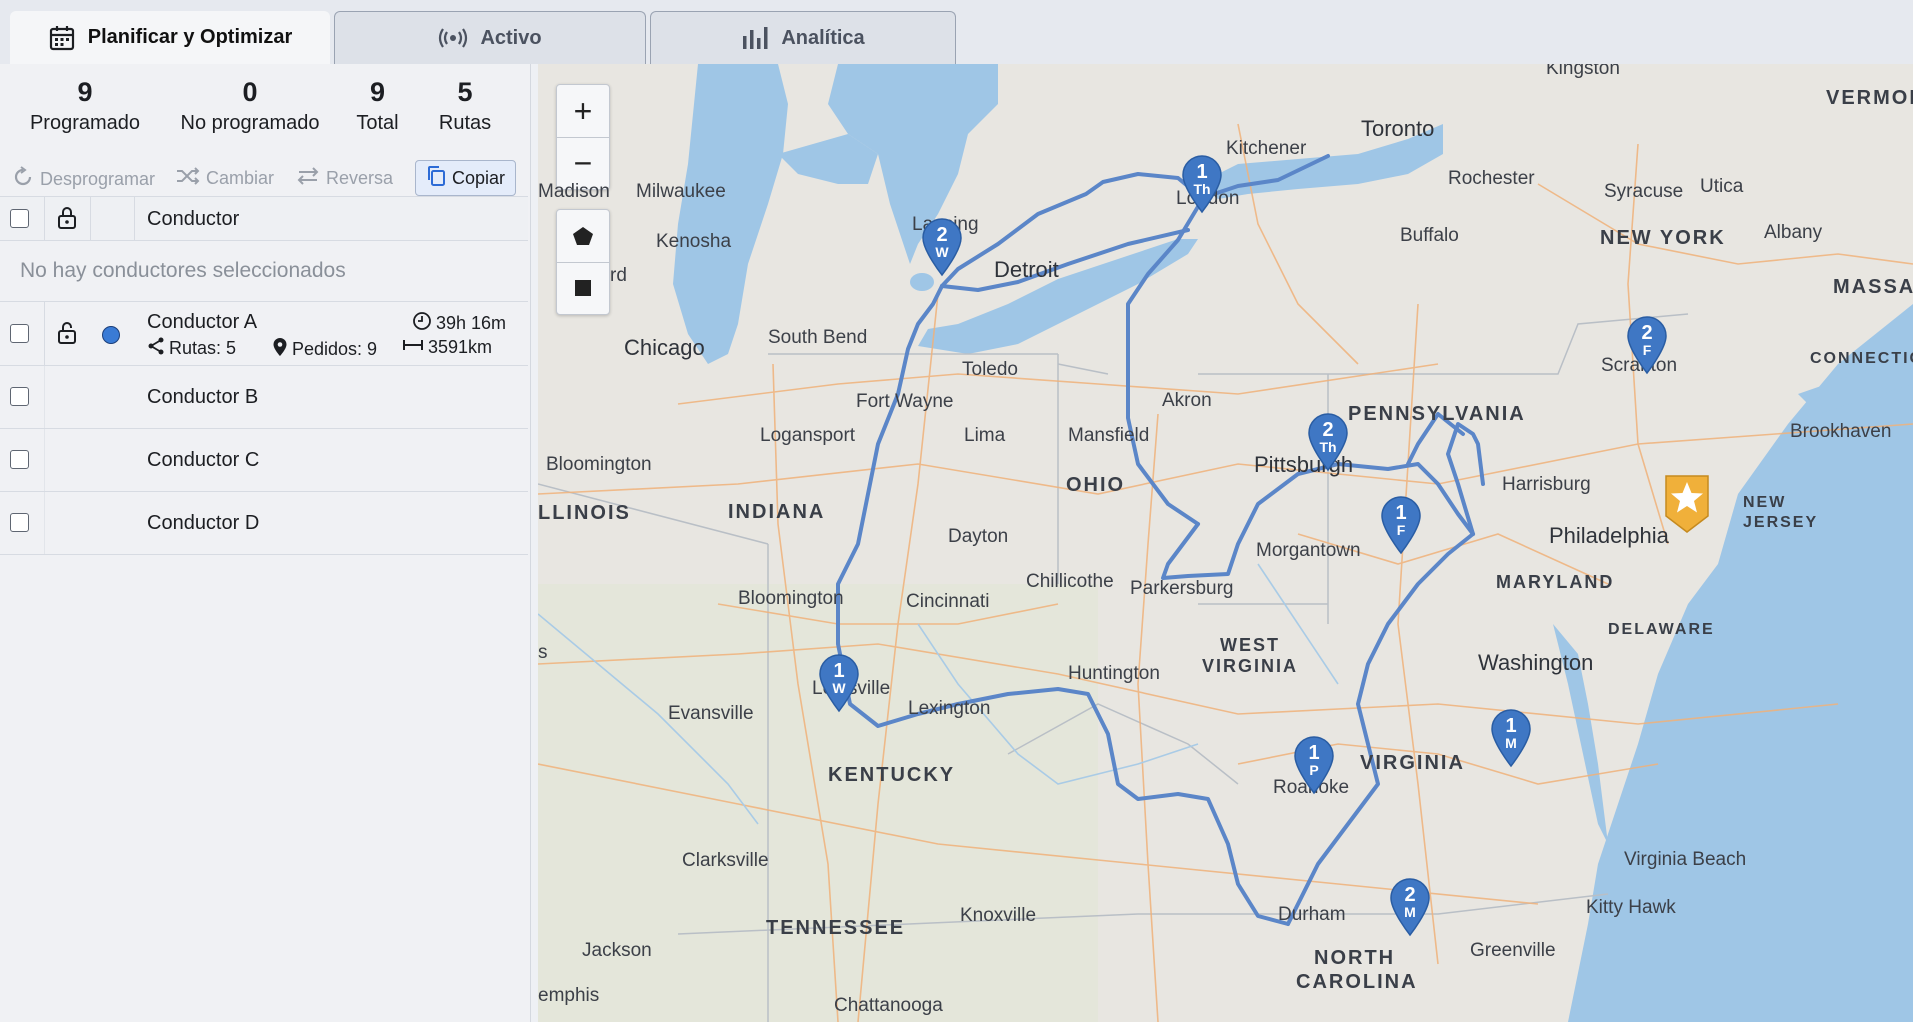  What do you see at coordinates (1661, 629) in the screenshot?
I see `map-label-state: DELAWARE` at bounding box center [1661, 629].